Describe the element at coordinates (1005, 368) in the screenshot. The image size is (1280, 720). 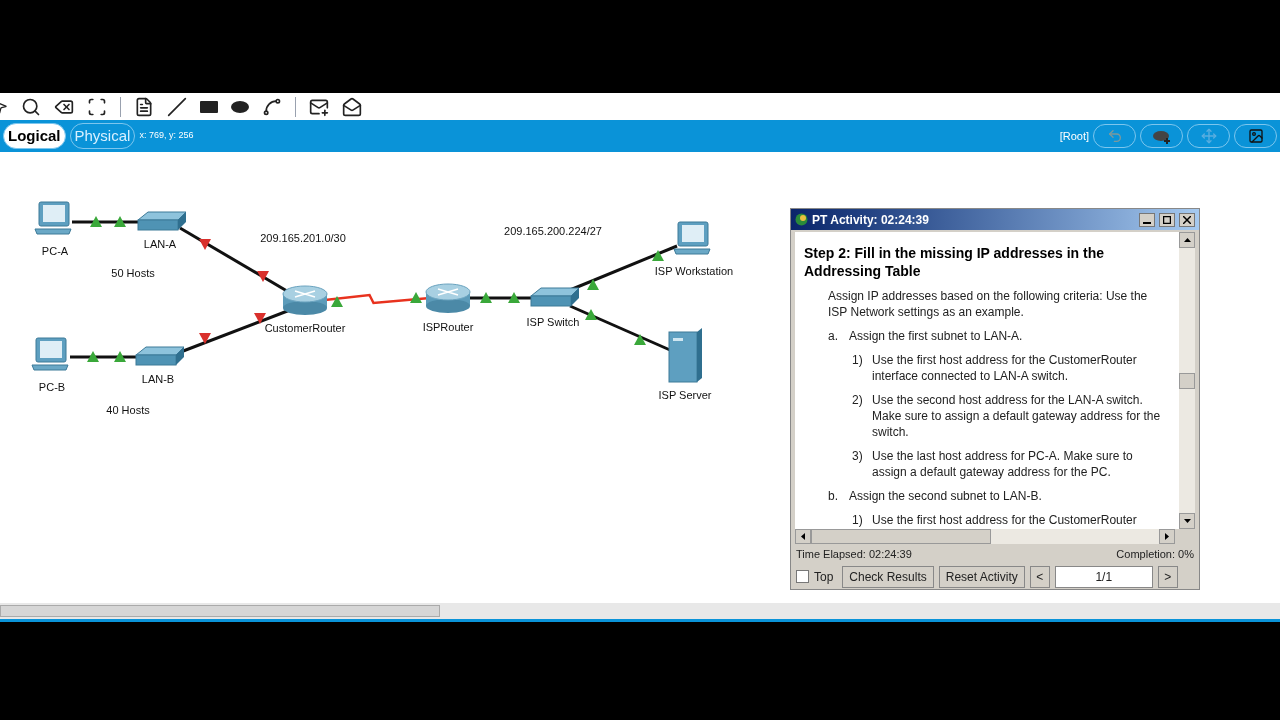
I see `list-text: Use the first host address for the CustomerRouter interface connected to LAN-A switch.` at that location.